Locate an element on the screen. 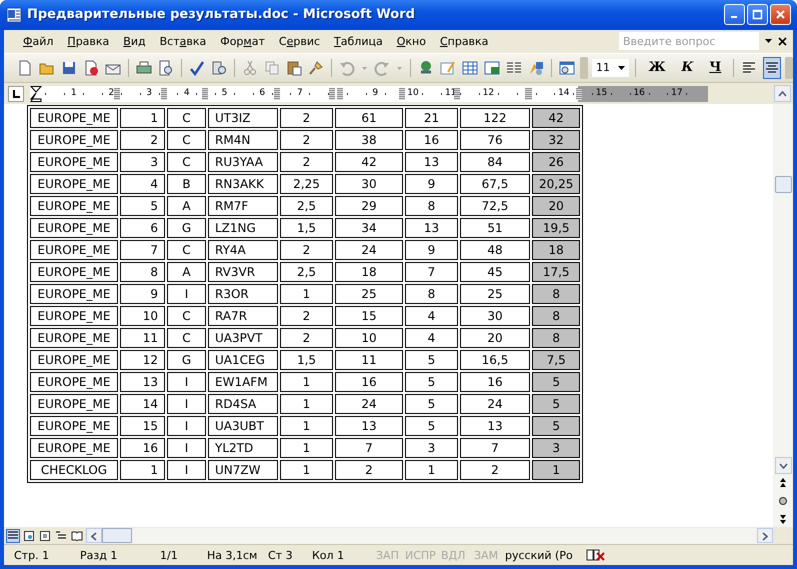 This screenshot has width=797, height=569. tab-stop-selector is located at coordinates (16, 94).